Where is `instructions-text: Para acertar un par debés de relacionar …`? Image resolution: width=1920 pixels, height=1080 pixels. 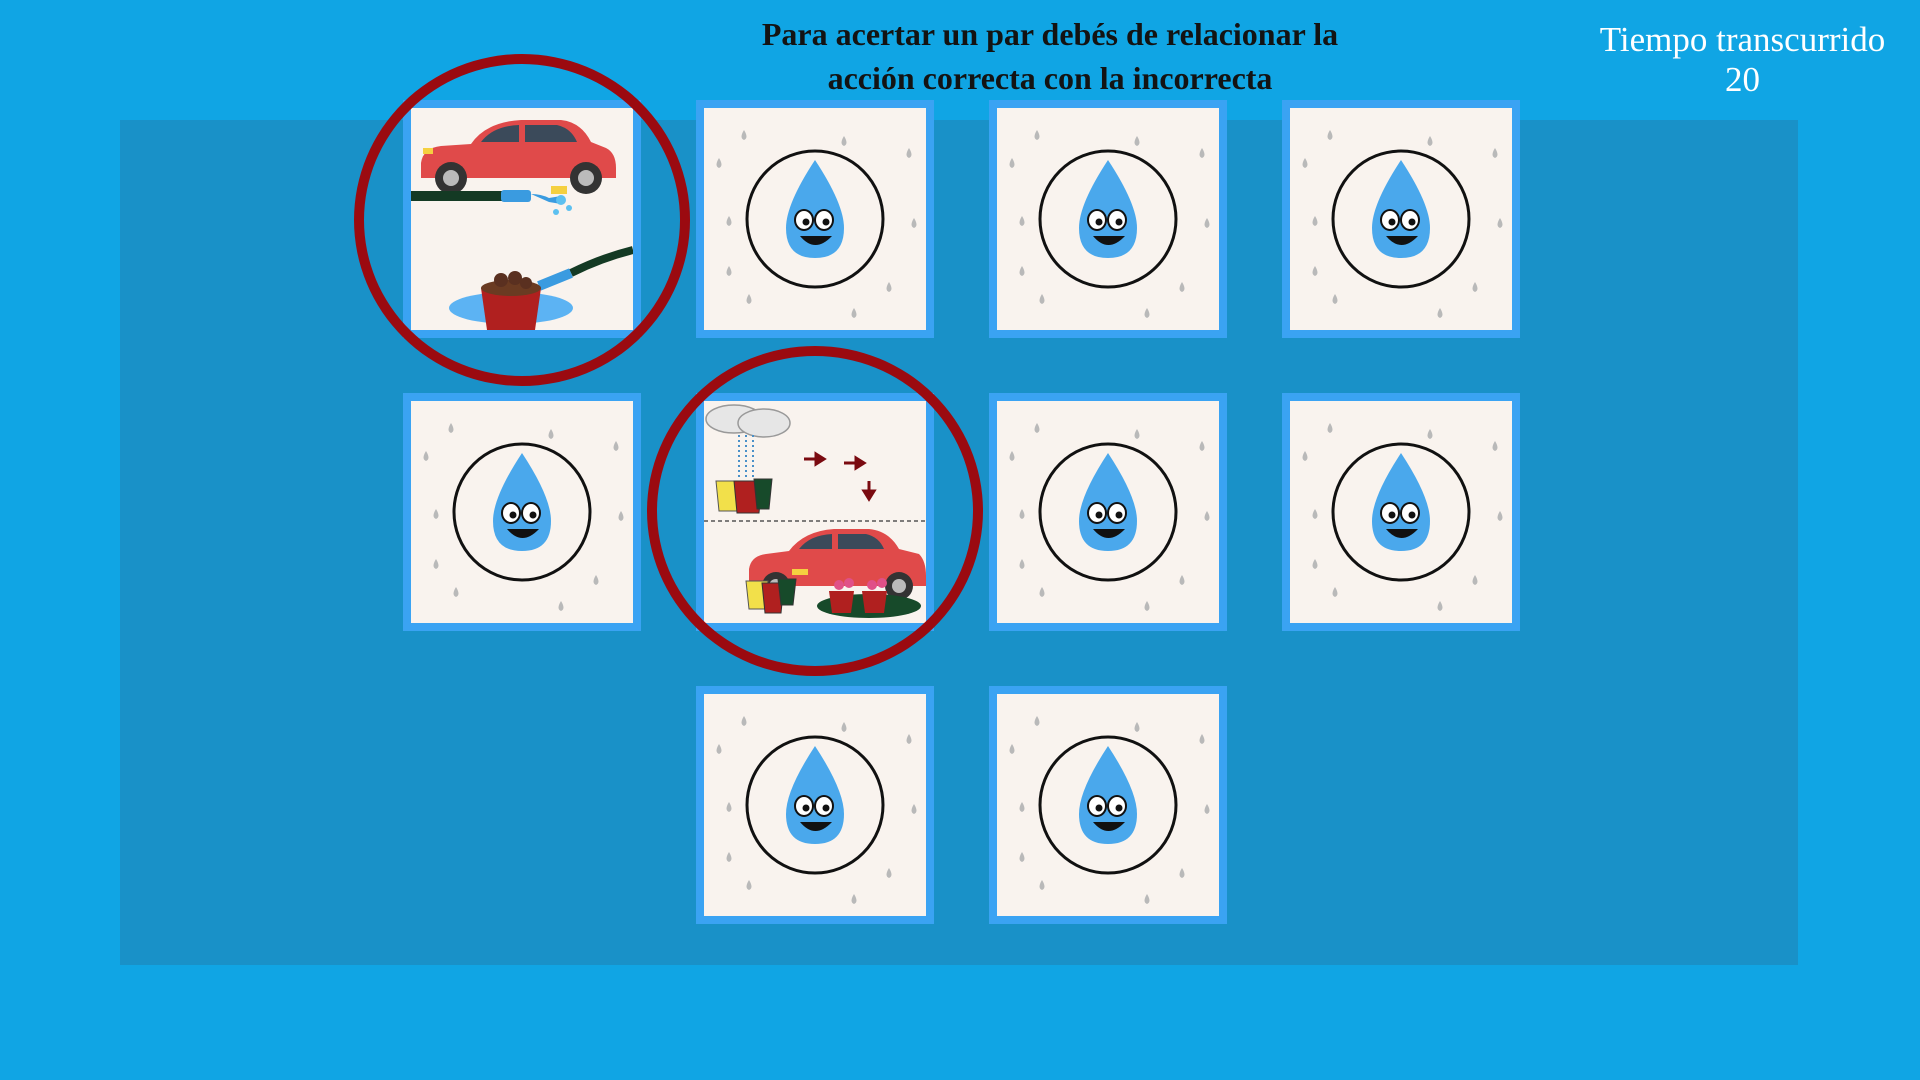
instructions-text: Para acertar un par debés de relacionar … is located at coordinates (1050, 56).